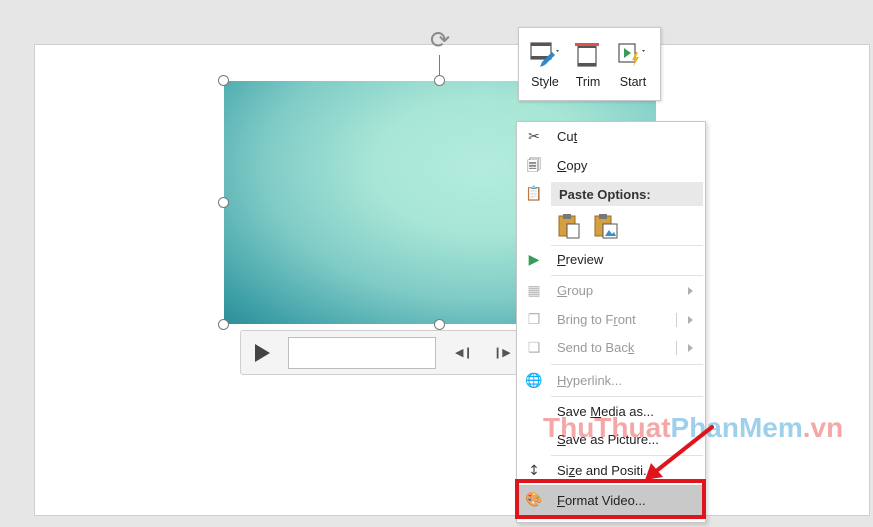 The width and height of the screenshot is (873, 527). I want to click on paste-options-header: Paste Options:, so click(627, 194).